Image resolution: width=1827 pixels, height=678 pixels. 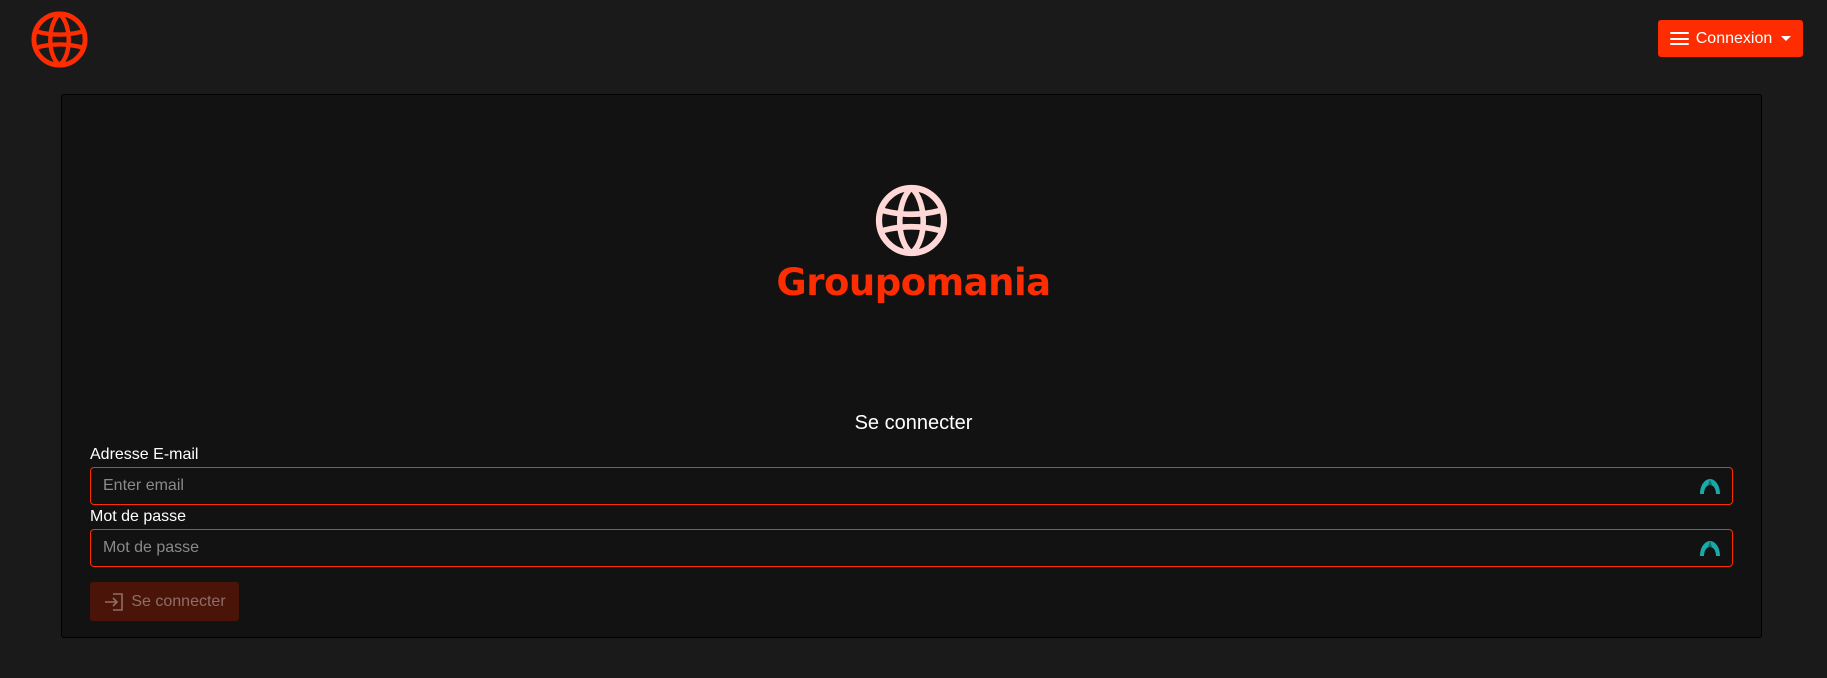 What do you see at coordinates (913, 282) in the screenshot?
I see `brand-name: Groupomania` at bounding box center [913, 282].